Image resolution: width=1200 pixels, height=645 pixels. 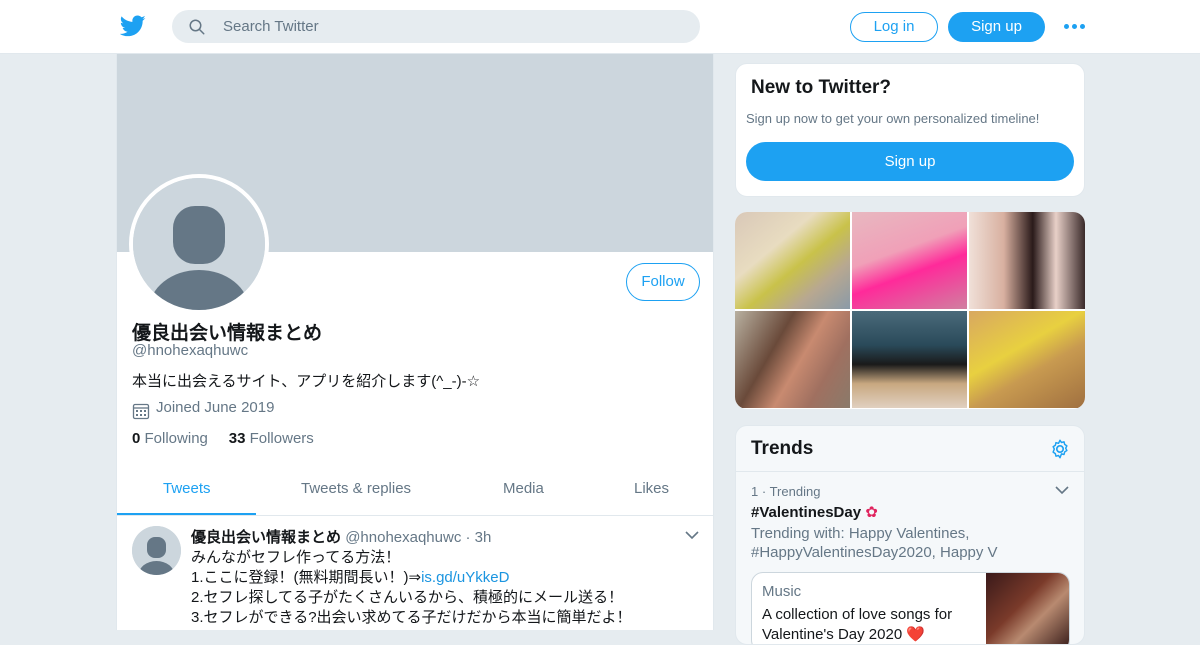 I want to click on search-icon, so click(x=197, y=27).